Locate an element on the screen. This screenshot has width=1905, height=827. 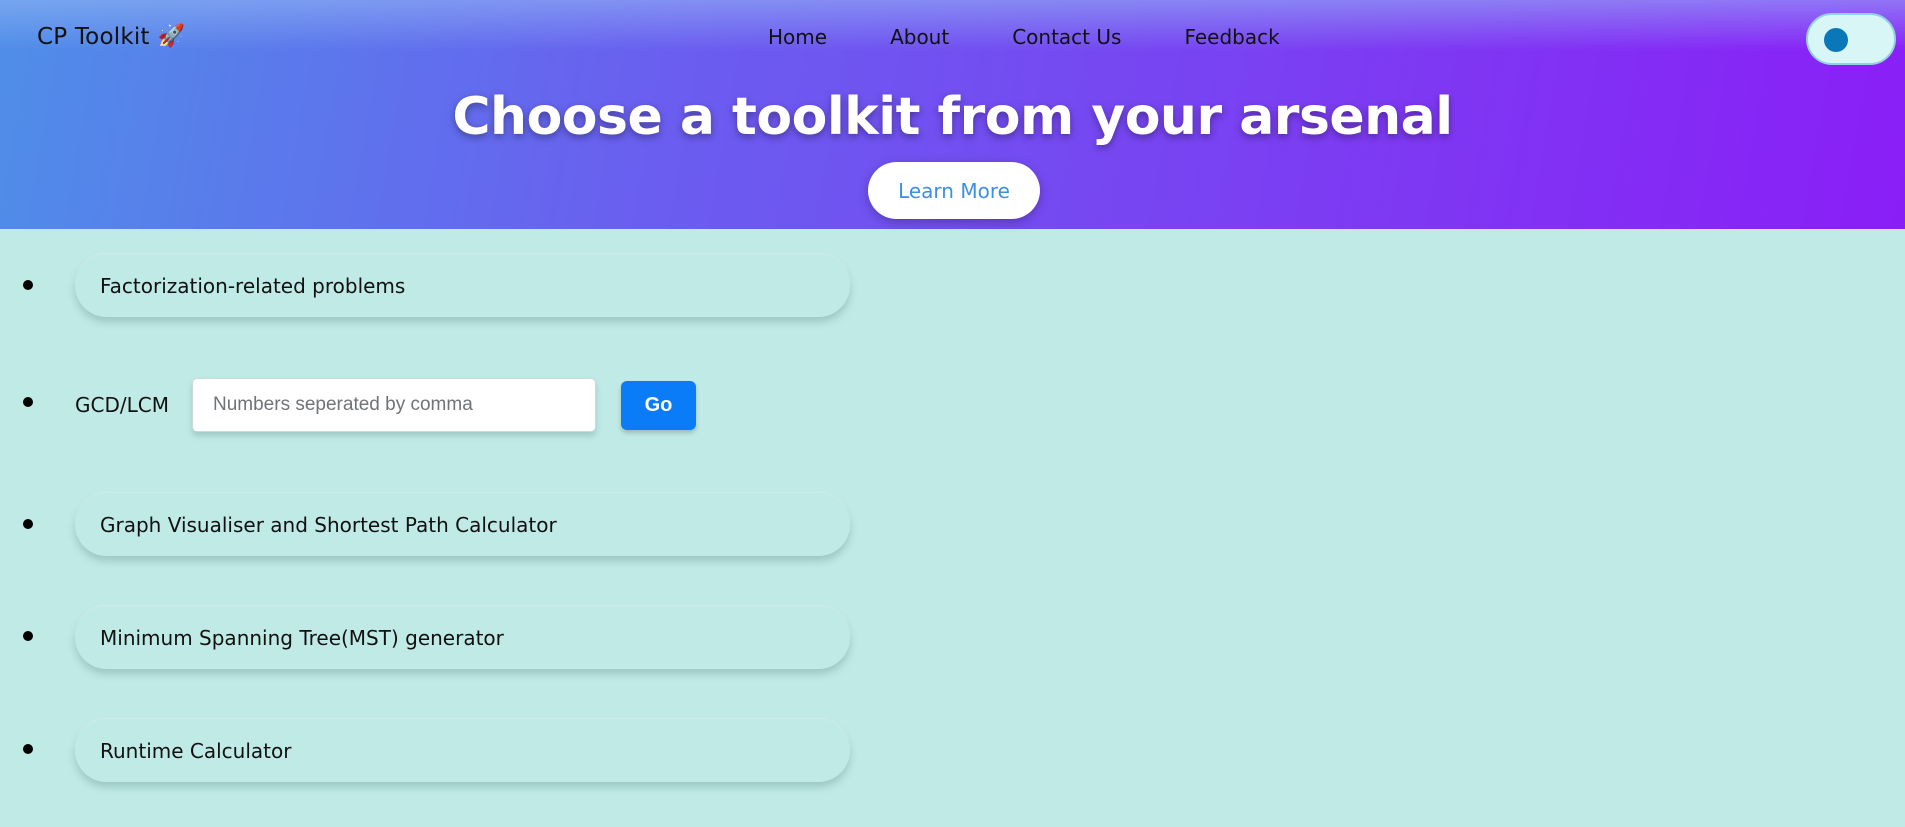
nav-home: Home is located at coordinates (797, 37).